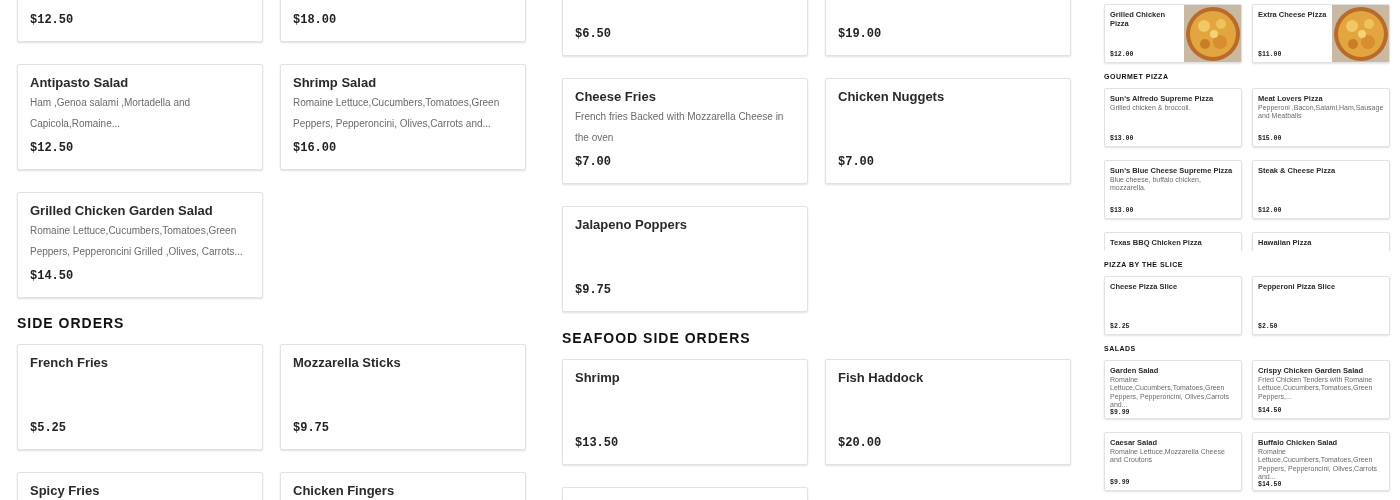 This screenshot has width=1400, height=500. I want to click on section-heading: SIDE ORDERS, so click(71, 323).